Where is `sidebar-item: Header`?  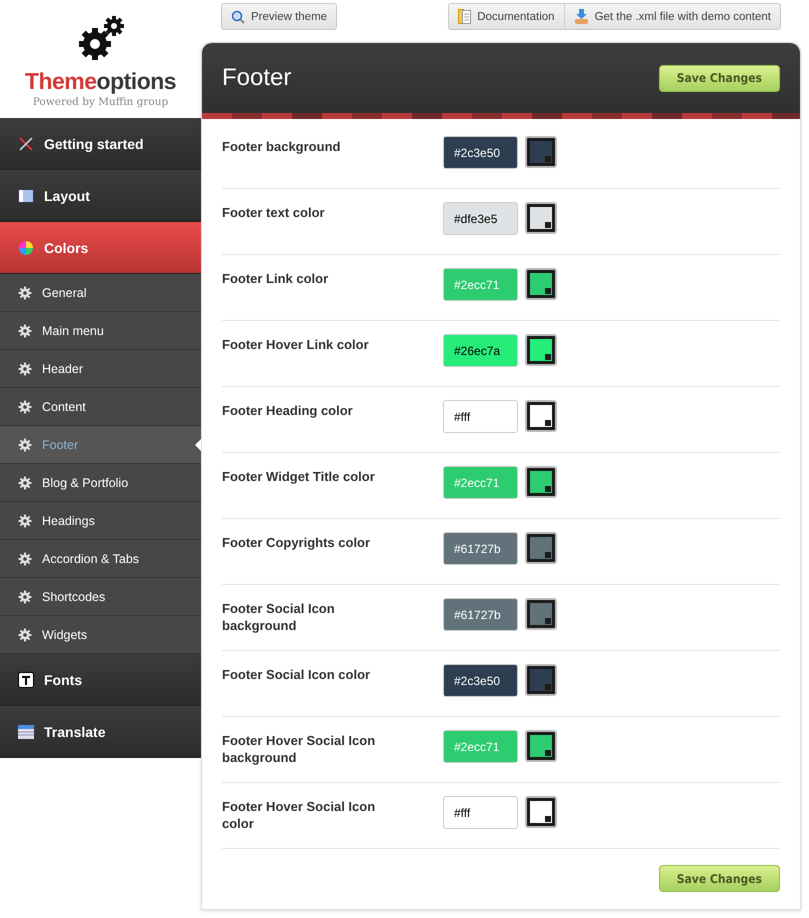
sidebar-item: Header is located at coordinates (100, 369).